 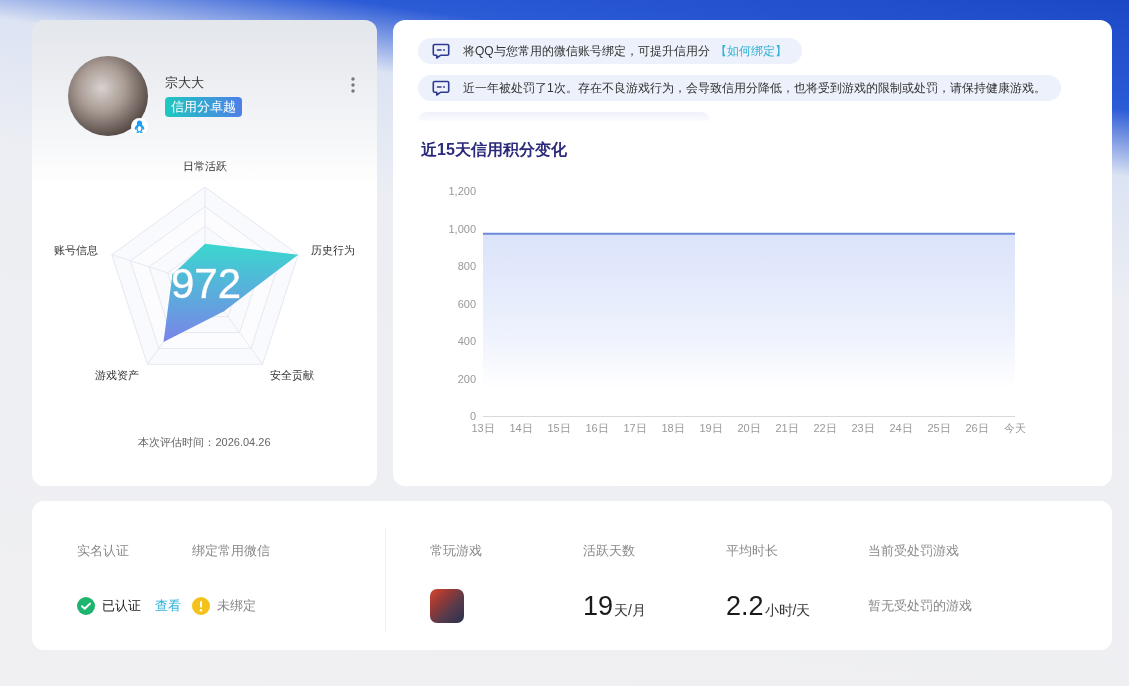 I want to click on stat-unit: 小时/天, so click(x=787, y=611).